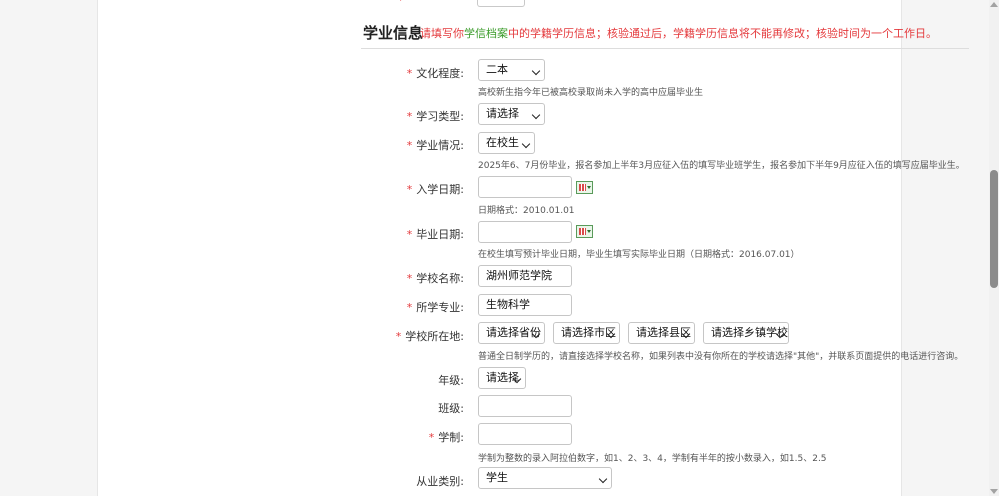  What do you see at coordinates (525, 232) in the screenshot?
I see `graduate-date-input` at bounding box center [525, 232].